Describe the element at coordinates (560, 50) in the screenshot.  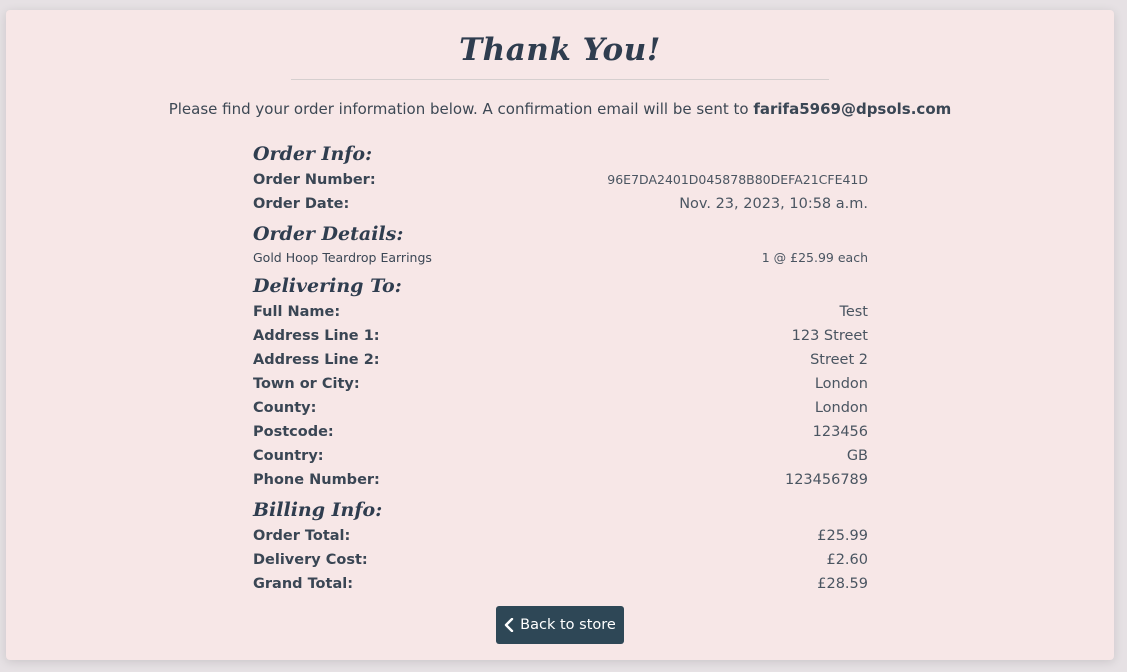
I see `page-title: Thank You!` at that location.